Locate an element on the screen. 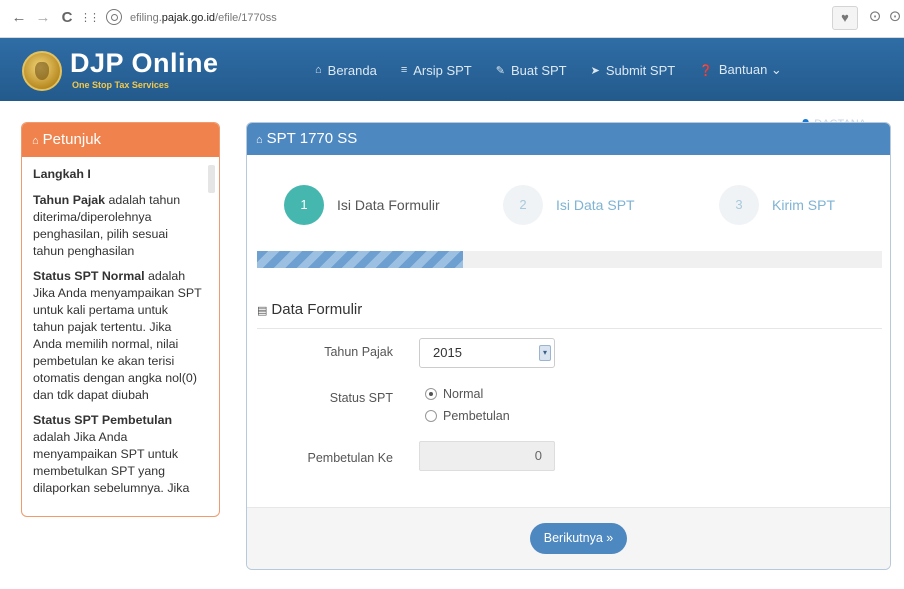  step-3: 3 Kirim SPT is located at coordinates (777, 205).